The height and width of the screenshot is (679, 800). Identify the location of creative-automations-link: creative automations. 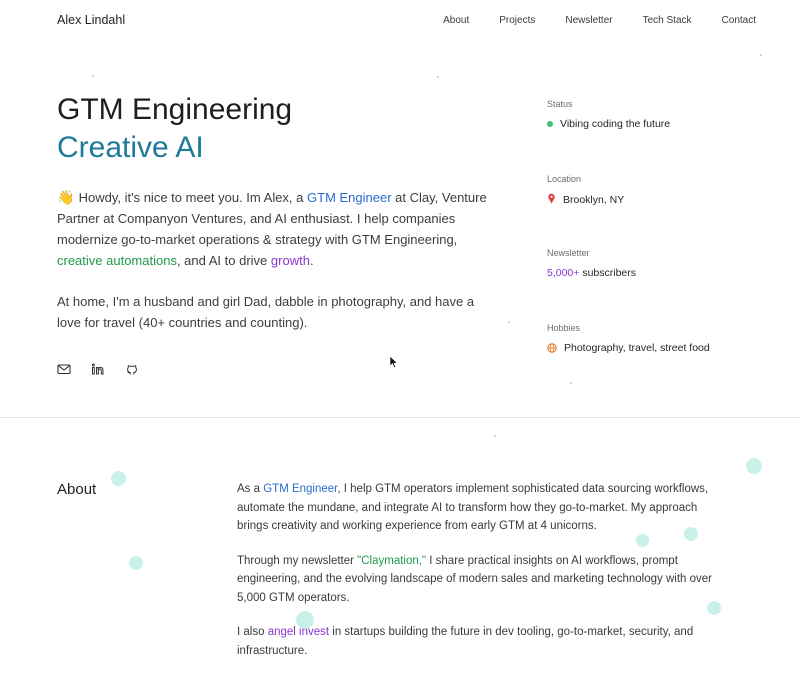
(117, 260).